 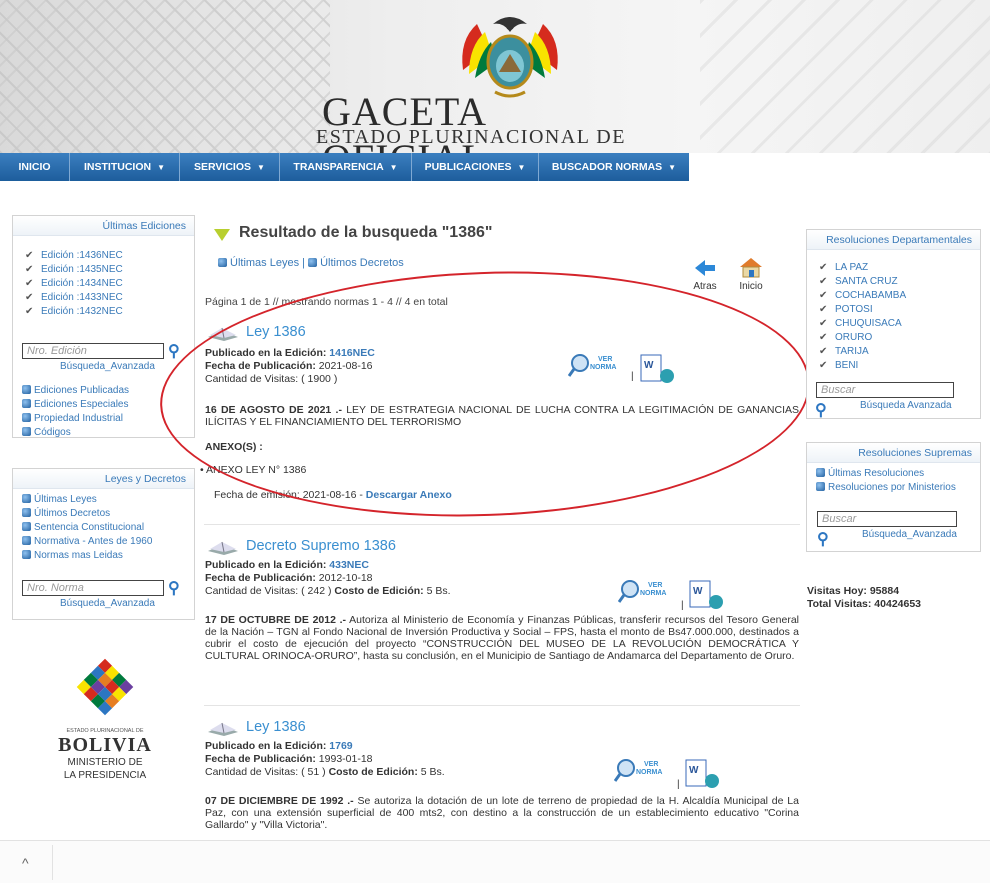 What do you see at coordinates (887, 519) in the screenshot?
I see `supreme-search-input: Buscar` at bounding box center [887, 519].